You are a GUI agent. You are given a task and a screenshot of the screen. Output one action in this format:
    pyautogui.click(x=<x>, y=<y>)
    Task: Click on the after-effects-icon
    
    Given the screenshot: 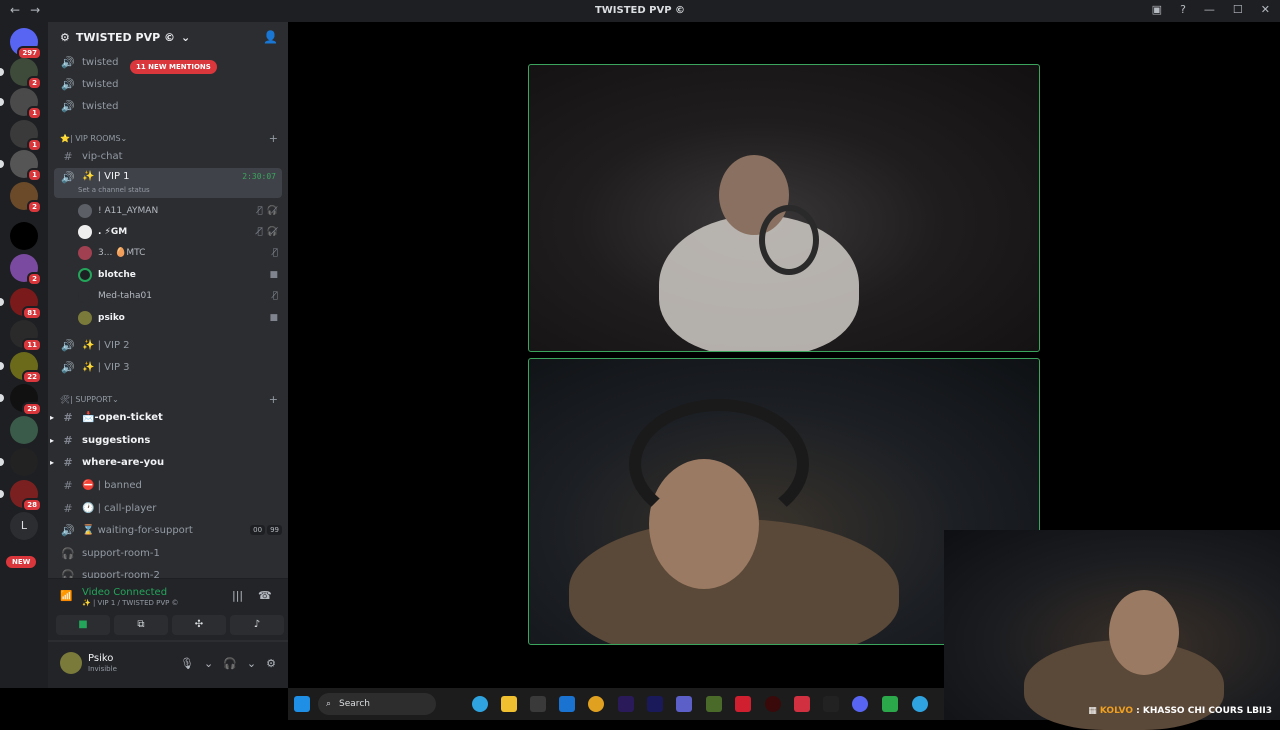 What is the action you would take?
    pyautogui.click(x=655, y=704)
    